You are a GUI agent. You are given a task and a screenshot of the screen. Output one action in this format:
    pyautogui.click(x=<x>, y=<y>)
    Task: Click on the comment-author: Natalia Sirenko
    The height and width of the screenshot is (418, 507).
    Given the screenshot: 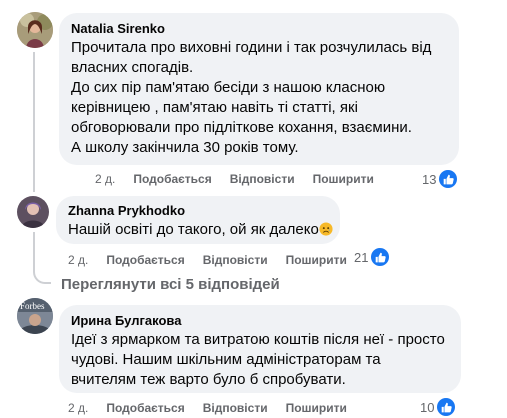 What is the action you would take?
    pyautogui.click(x=259, y=29)
    